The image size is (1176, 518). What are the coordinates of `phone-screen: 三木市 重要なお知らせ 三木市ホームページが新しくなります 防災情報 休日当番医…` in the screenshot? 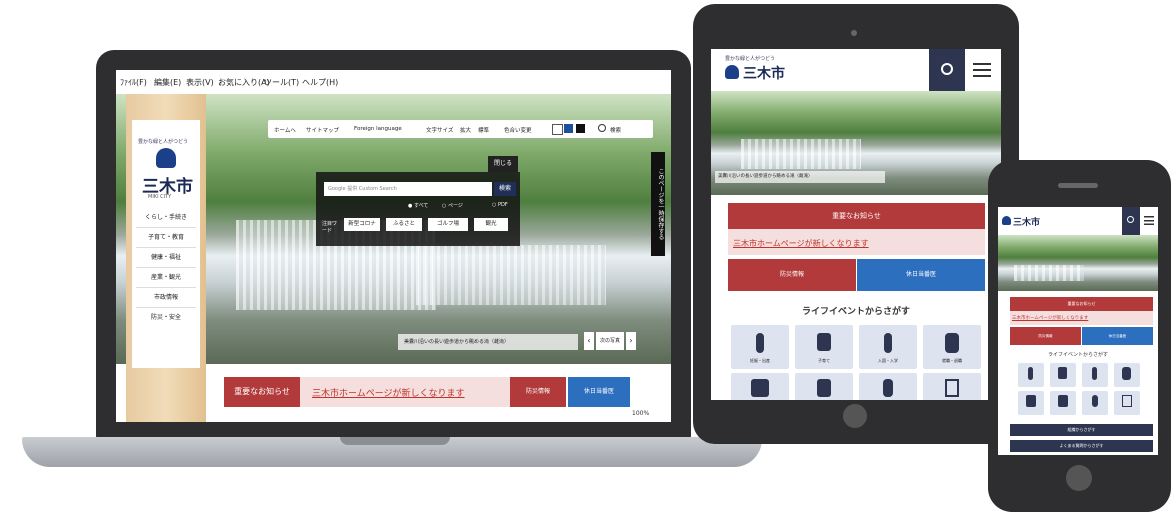 It's located at (1078, 331).